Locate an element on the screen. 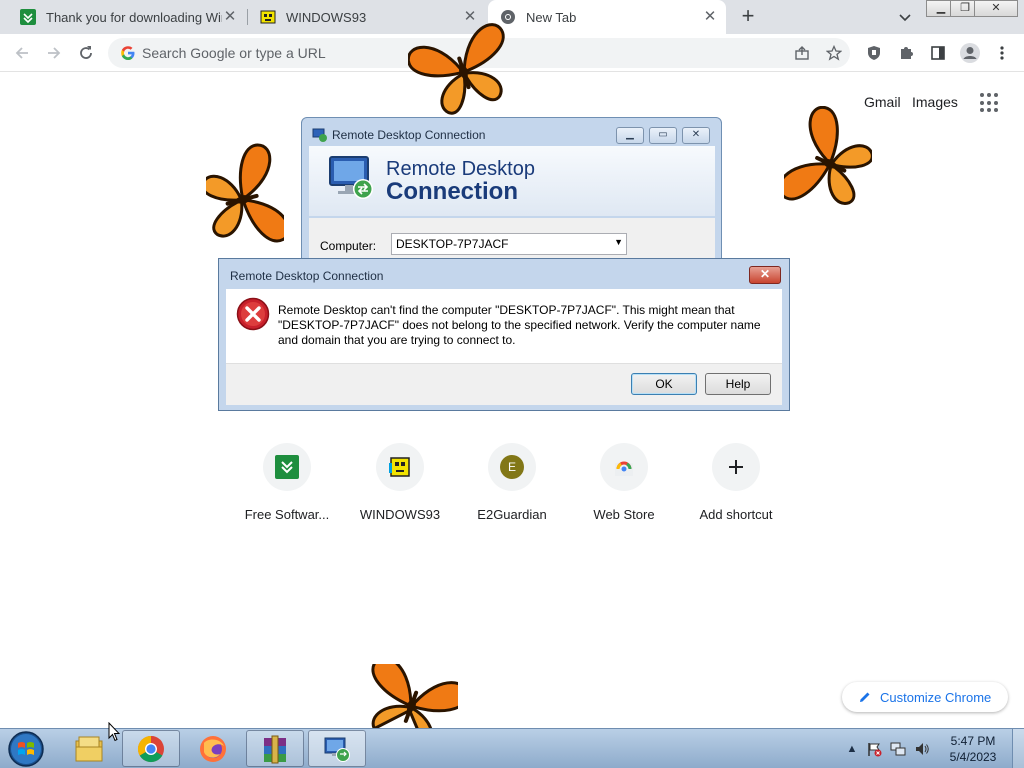  forward-icon is located at coordinates (54, 53).